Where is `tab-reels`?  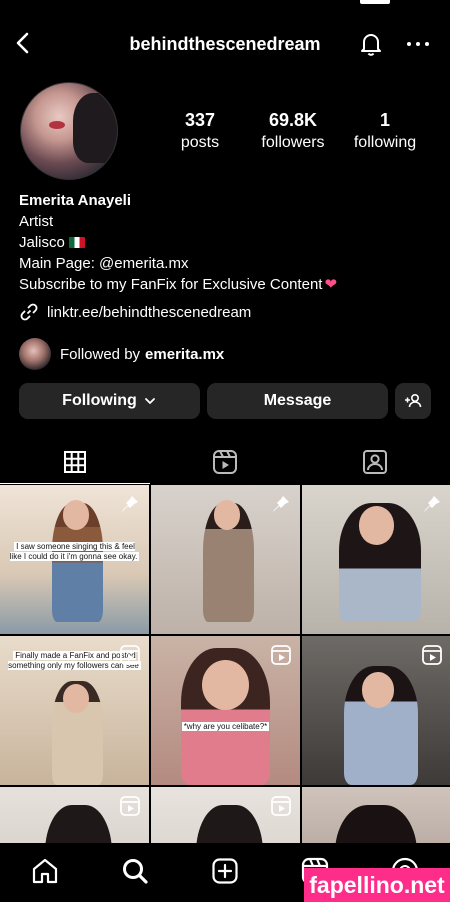 tab-reels is located at coordinates (225, 462).